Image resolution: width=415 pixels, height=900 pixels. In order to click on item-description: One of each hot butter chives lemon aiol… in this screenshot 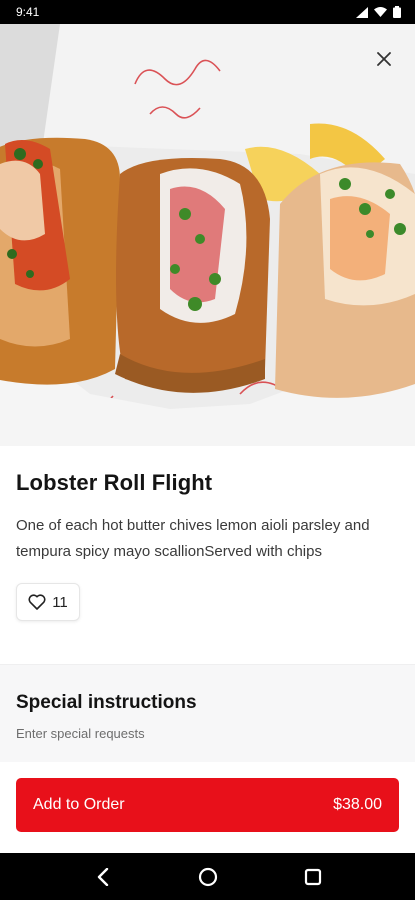, I will do `click(193, 538)`.